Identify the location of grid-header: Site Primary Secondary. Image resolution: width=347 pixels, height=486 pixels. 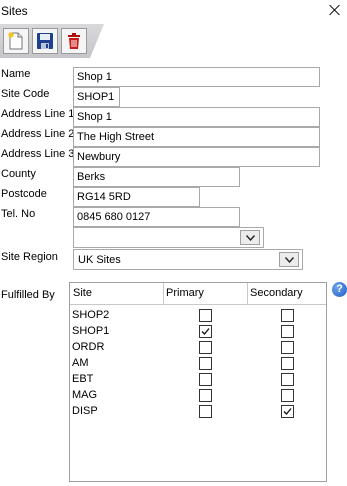
(198, 294).